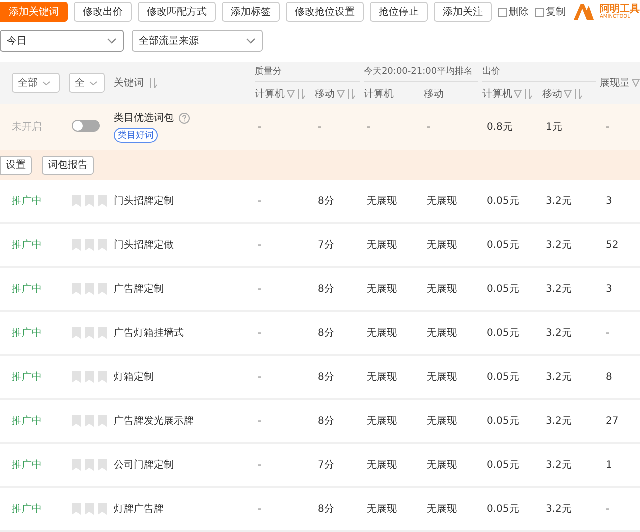 Image resolution: width=640 pixels, height=532 pixels. Describe the element at coordinates (325, 12) in the screenshot. I see `toolbar-button: 修改抢位设置` at that location.